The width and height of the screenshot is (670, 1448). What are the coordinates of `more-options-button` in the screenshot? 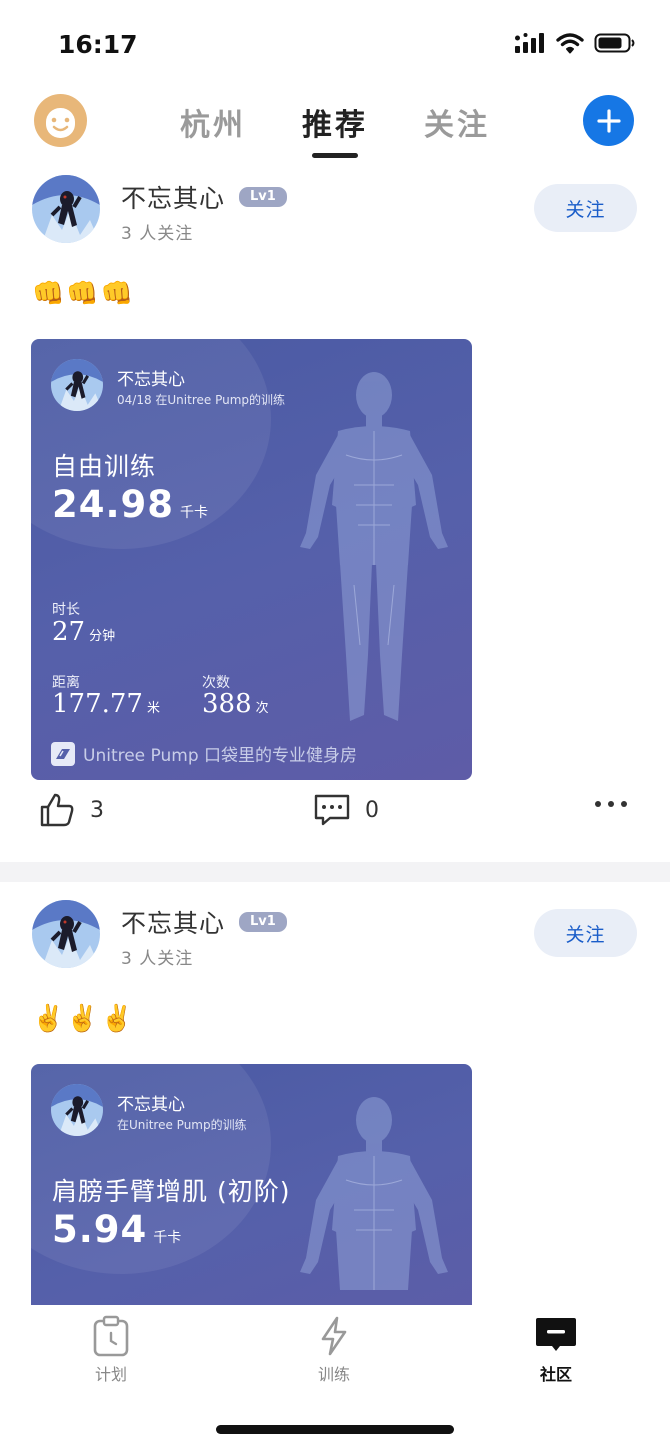 It's located at (611, 804).